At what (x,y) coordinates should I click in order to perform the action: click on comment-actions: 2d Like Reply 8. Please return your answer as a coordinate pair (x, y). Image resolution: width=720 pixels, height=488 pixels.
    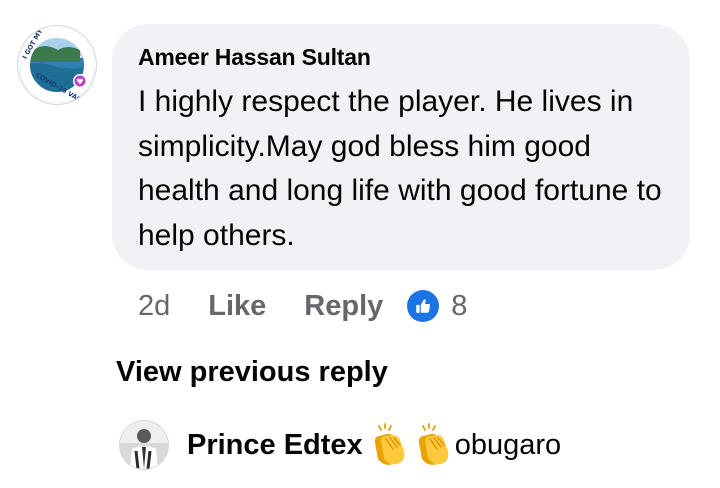
    Looking at the image, I should click on (302, 306).